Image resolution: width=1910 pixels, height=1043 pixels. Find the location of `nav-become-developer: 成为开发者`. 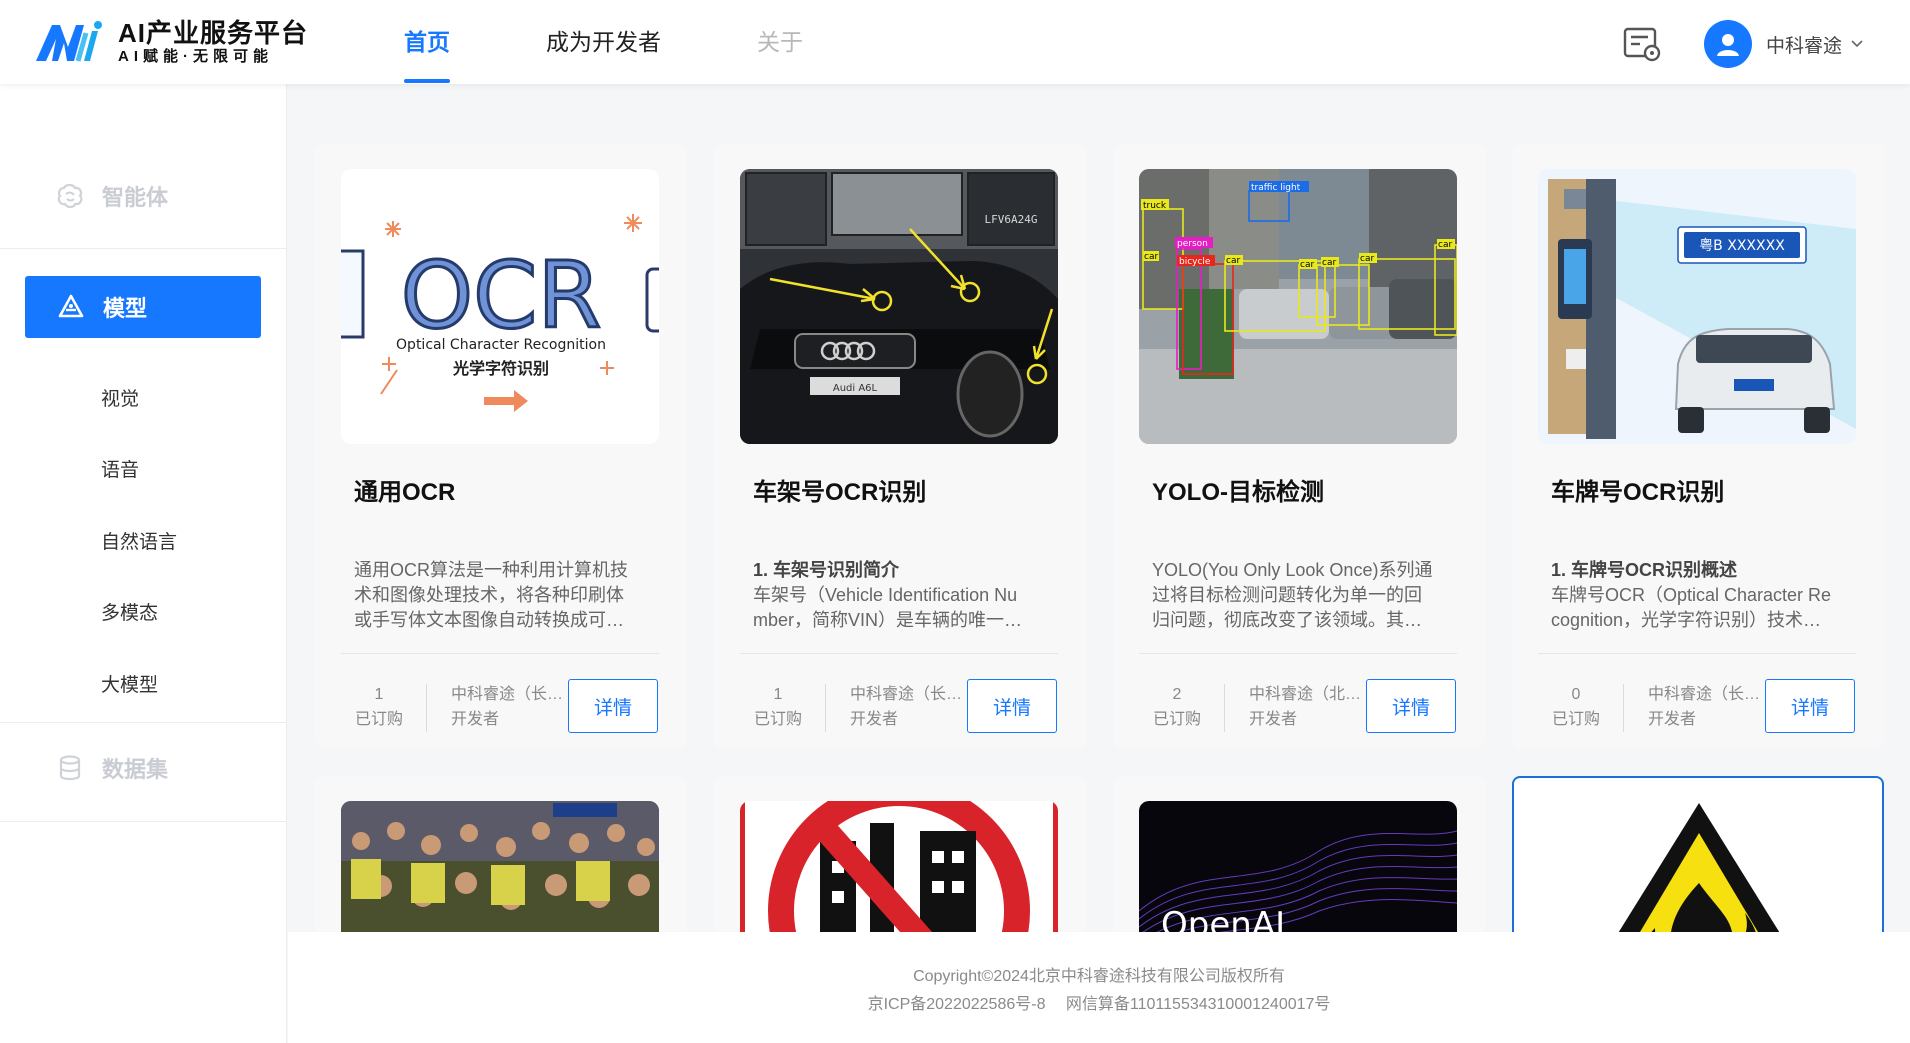

nav-become-developer: 成为开发者 is located at coordinates (603, 42).